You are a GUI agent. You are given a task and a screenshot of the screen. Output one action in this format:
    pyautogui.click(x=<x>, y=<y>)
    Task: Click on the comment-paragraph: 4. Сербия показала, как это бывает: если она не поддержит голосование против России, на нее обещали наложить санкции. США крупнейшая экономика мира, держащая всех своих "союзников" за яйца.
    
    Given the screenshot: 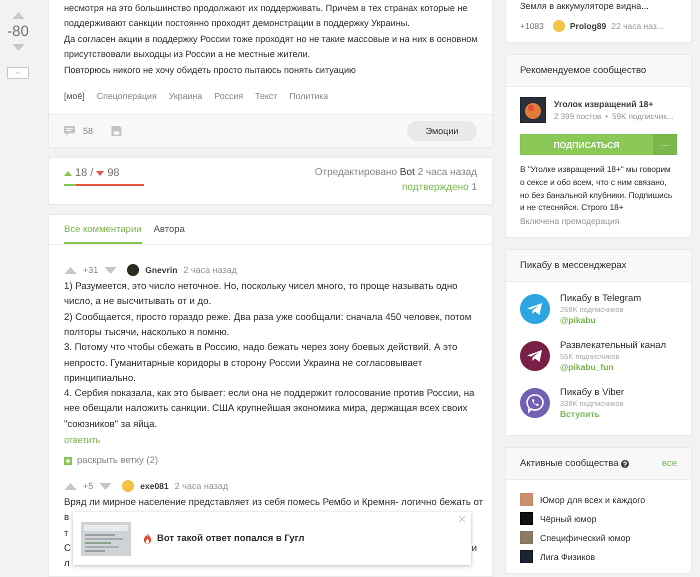 What is the action you would take?
    pyautogui.click(x=269, y=409)
    